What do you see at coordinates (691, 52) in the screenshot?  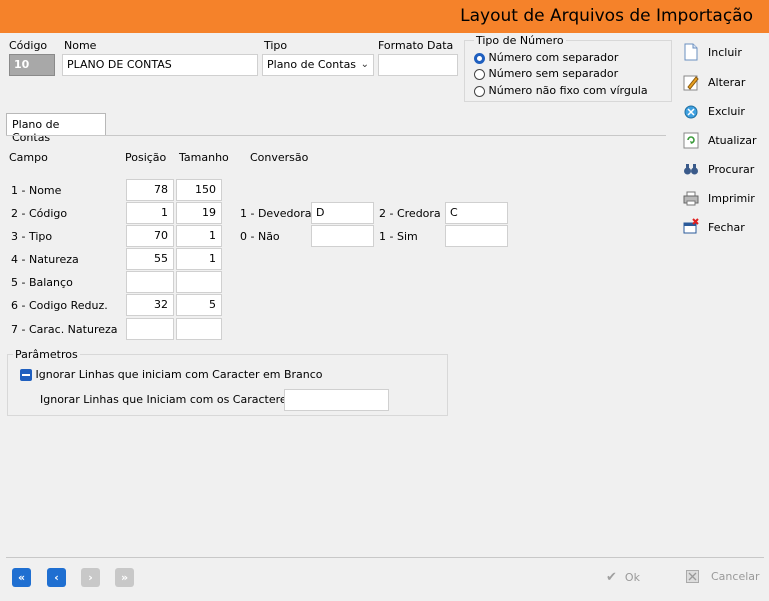 I see `new-document-icon` at bounding box center [691, 52].